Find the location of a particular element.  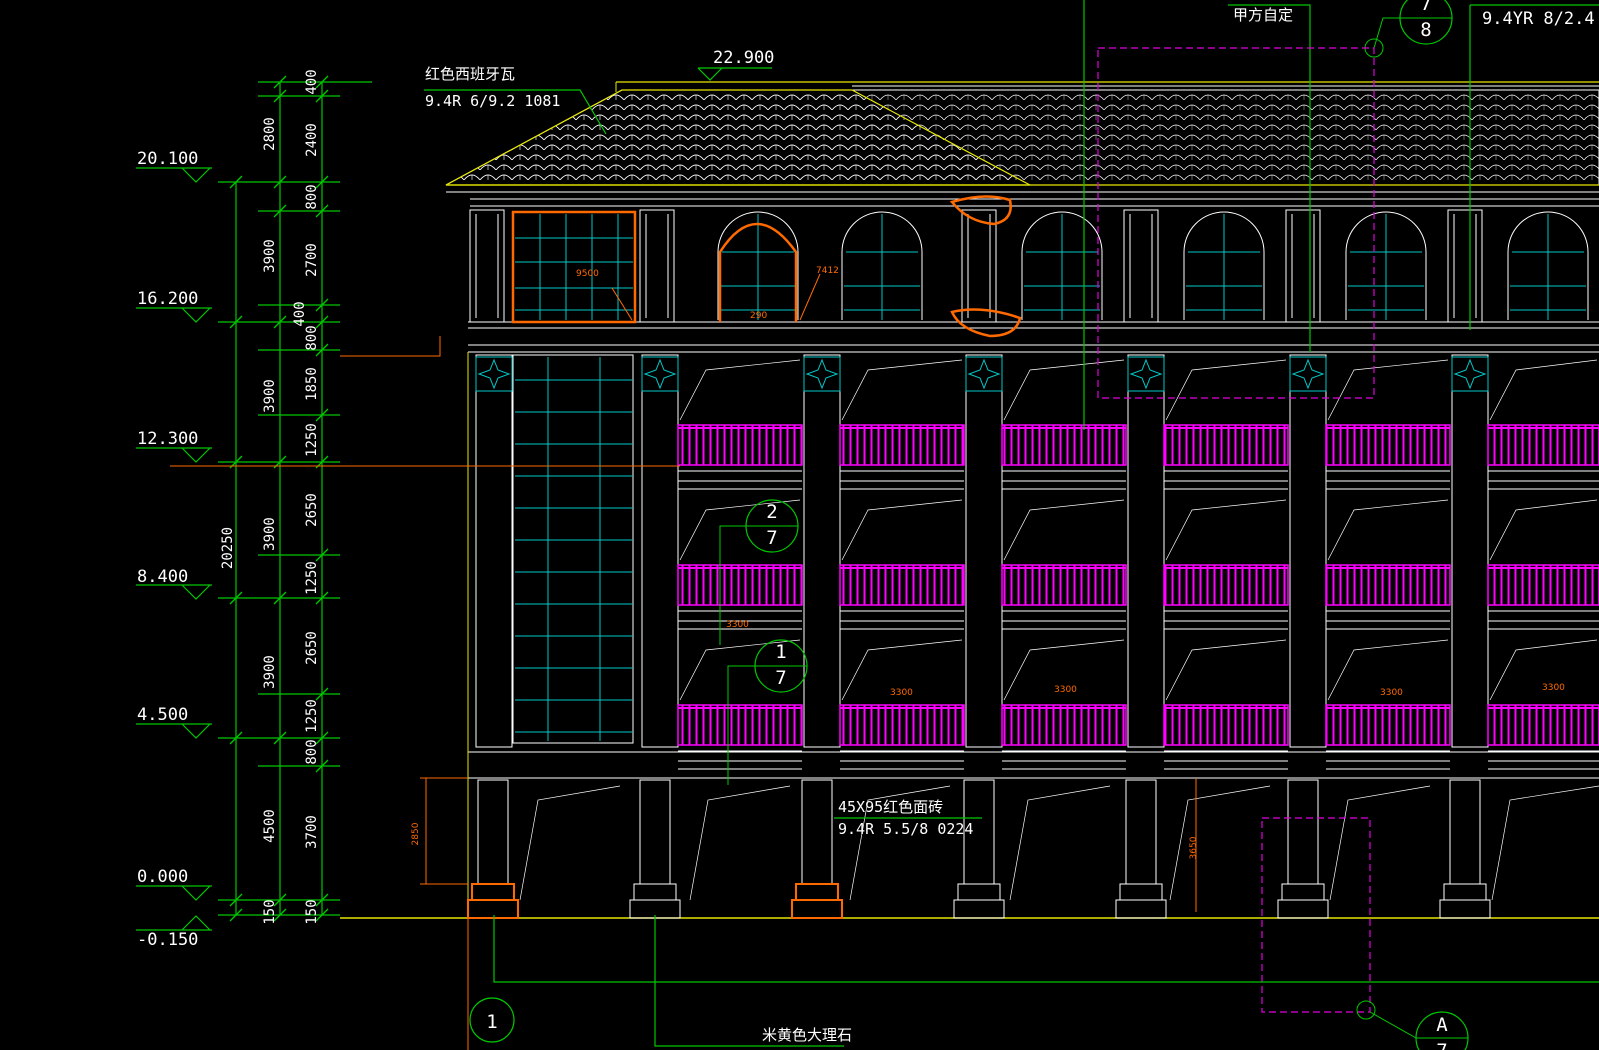

axis-label: 1 is located at coordinates (491, 1022).